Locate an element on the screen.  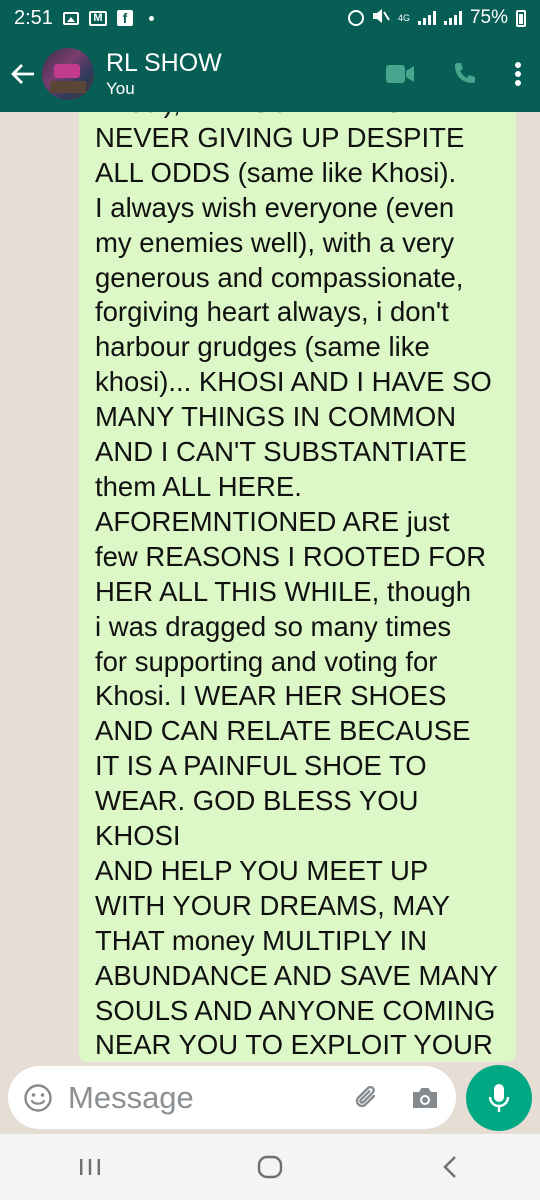
status-bar: 2:51 M f 4G 75% is located at coordinates (270, 18).